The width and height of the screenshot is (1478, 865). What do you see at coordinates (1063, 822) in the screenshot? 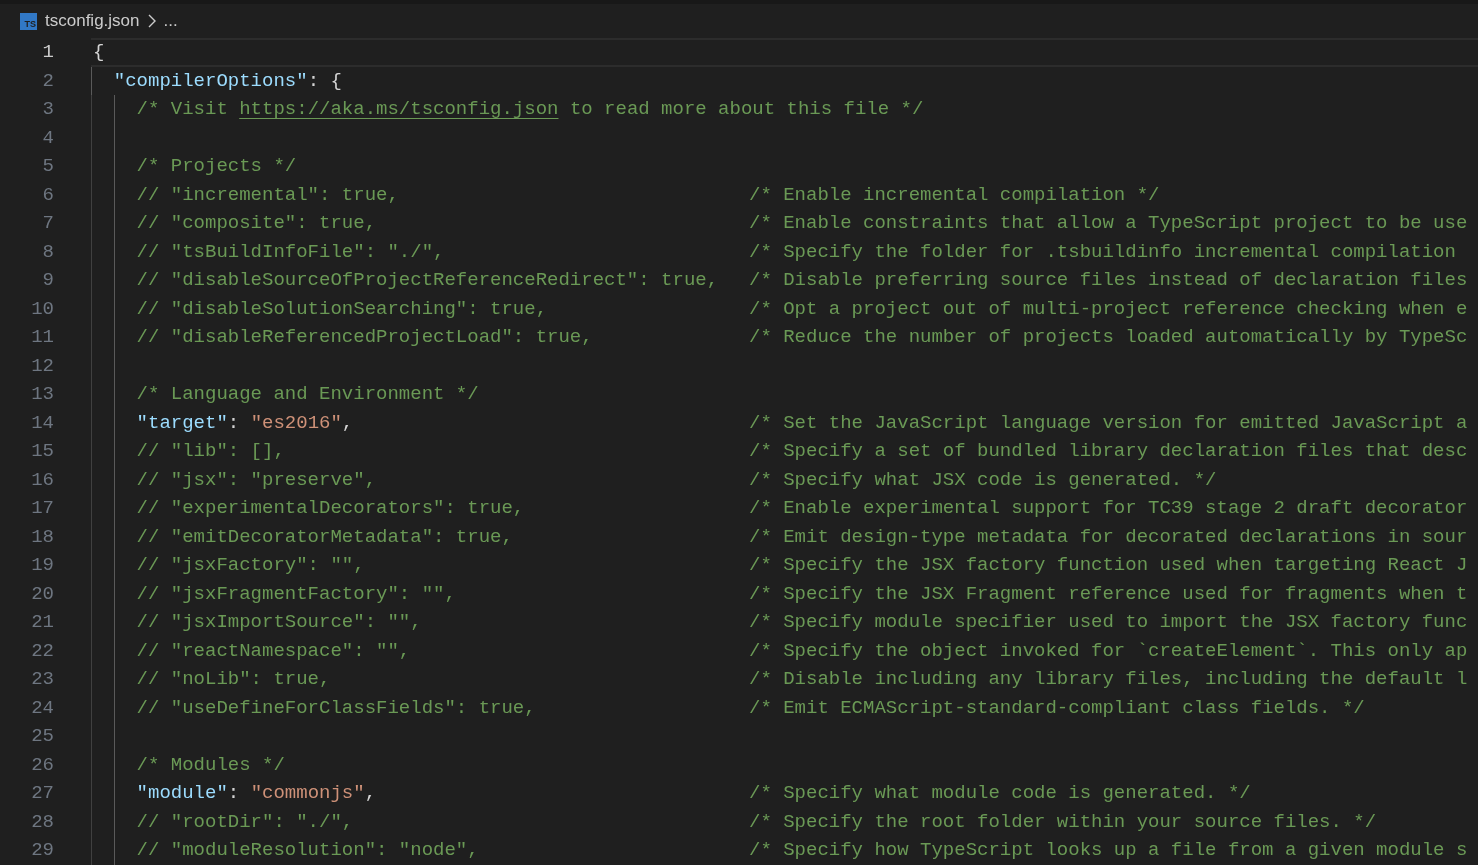
I see `code-comment: /* Specify the root folder within your source files. */` at bounding box center [1063, 822].